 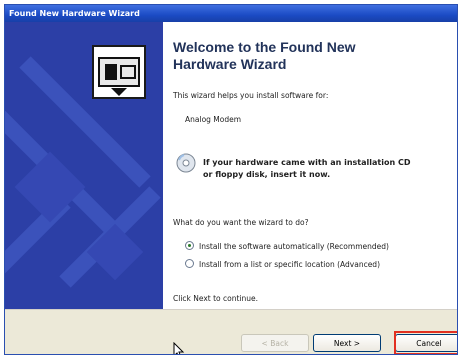 What do you see at coordinates (347, 343) in the screenshot?
I see `next-button: Next >` at bounding box center [347, 343].